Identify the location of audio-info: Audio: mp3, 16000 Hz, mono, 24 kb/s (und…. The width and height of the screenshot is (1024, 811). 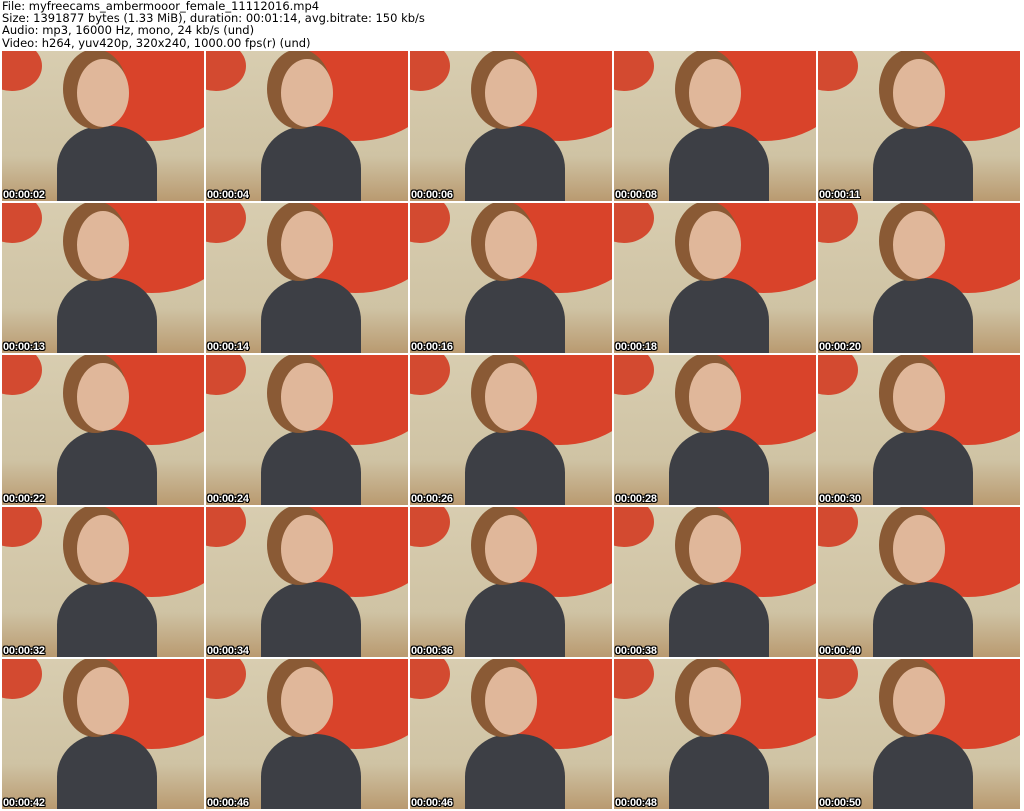
(128, 30).